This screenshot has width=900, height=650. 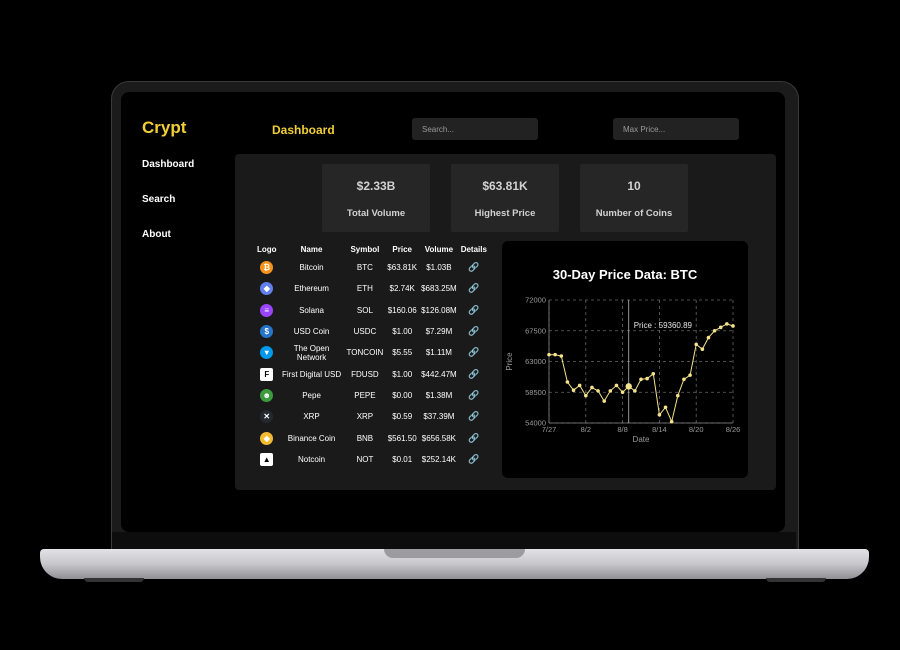 I want to click on table-row: ☻ Pepe PEPE $0.00 $1.38M 🔗, so click(x=372, y=395).